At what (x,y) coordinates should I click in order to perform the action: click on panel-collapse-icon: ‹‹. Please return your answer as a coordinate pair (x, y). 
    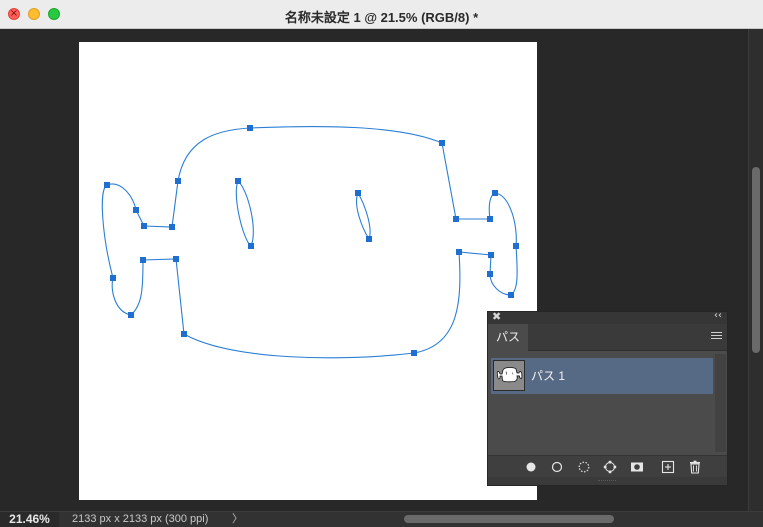
    Looking at the image, I should click on (718, 315).